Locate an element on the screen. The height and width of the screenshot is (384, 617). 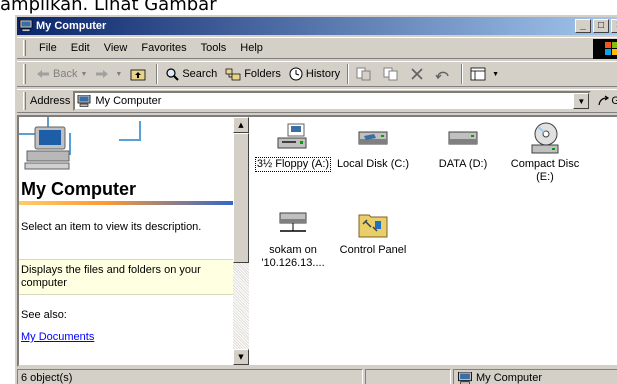
computer-banner-icon is located at coordinates (80, 143).